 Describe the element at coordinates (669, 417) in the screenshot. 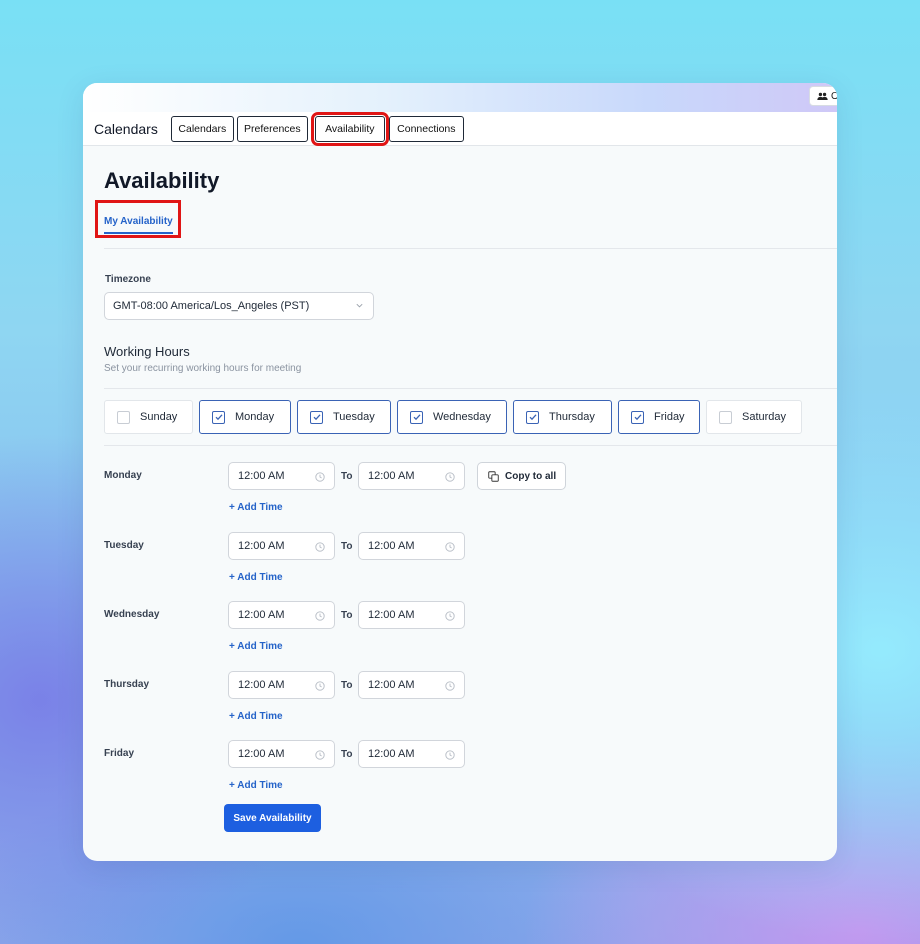

I see `day-toggle-label: Friday` at that location.